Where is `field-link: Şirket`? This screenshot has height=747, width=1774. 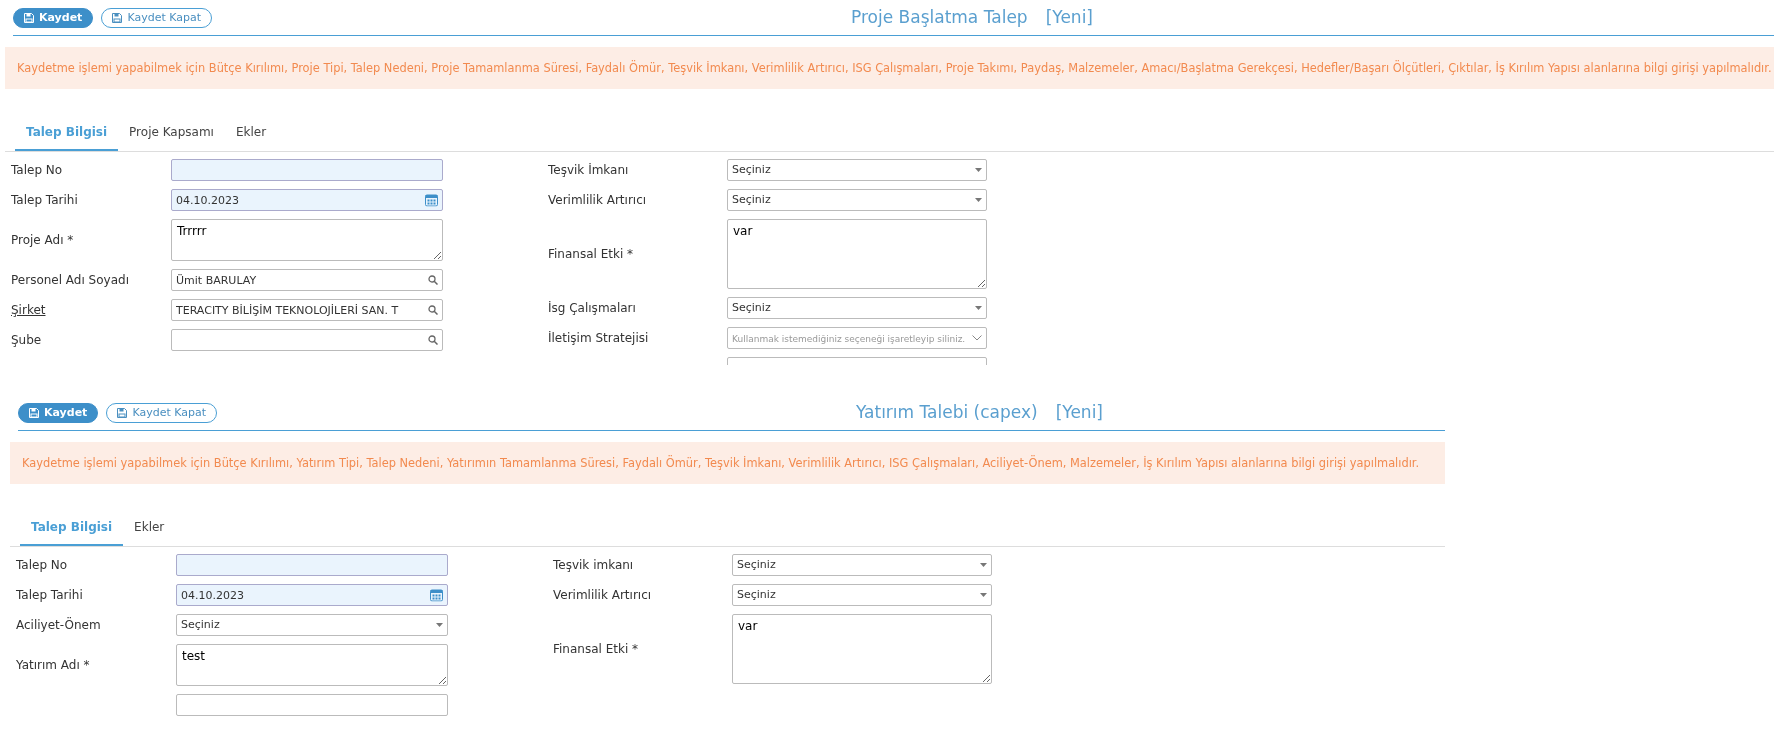 field-link: Şirket is located at coordinates (91, 310).